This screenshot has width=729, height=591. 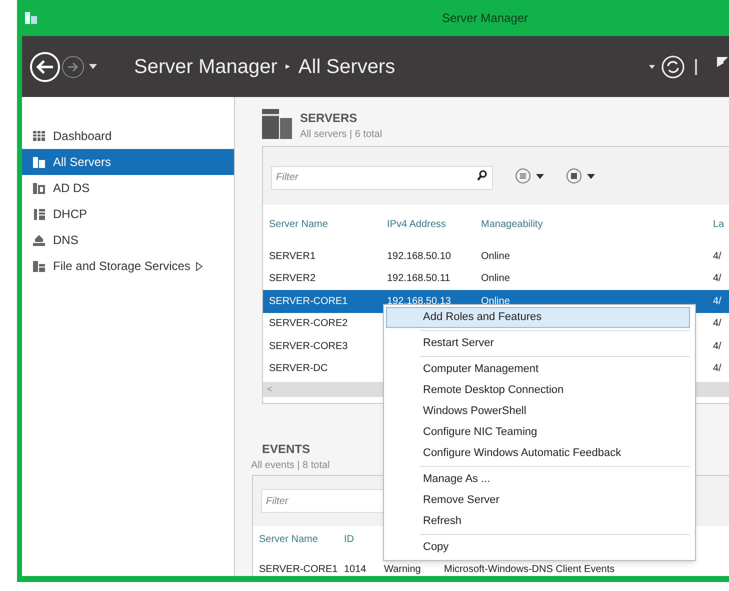 I want to click on list-options-button, so click(x=529, y=176).